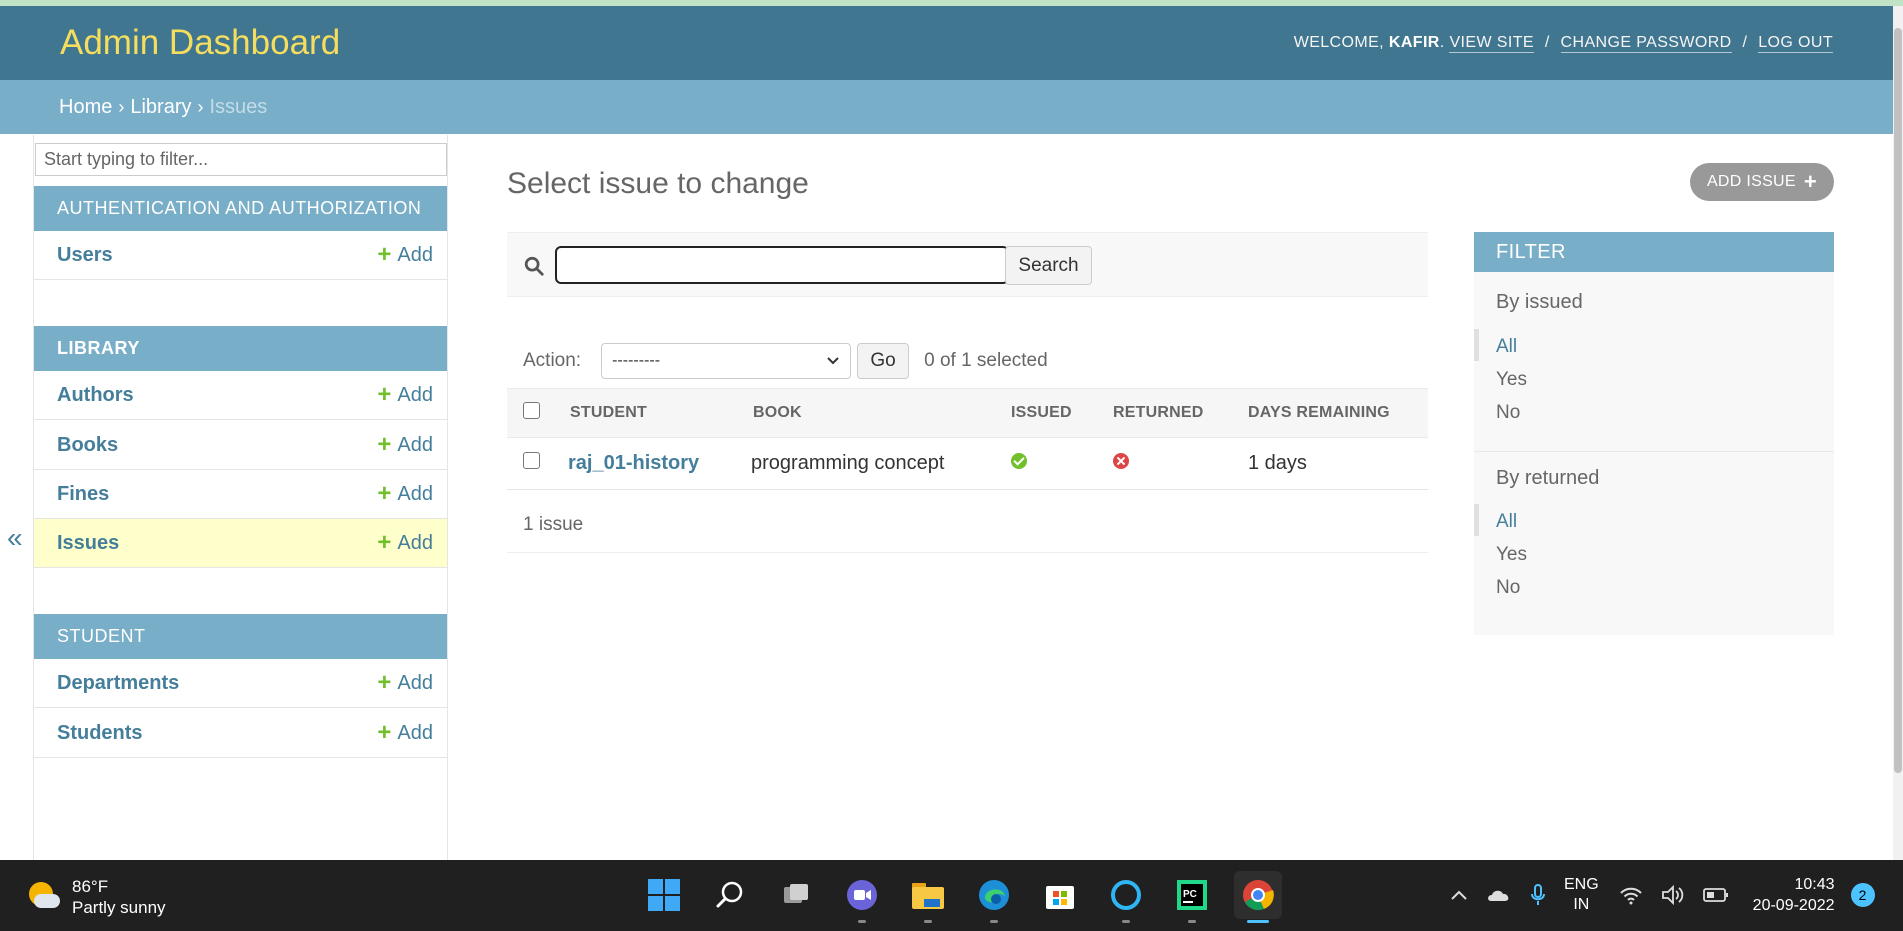 The image size is (1903, 931). I want to click on column-header-returned: RETURNED, so click(1174, 413).